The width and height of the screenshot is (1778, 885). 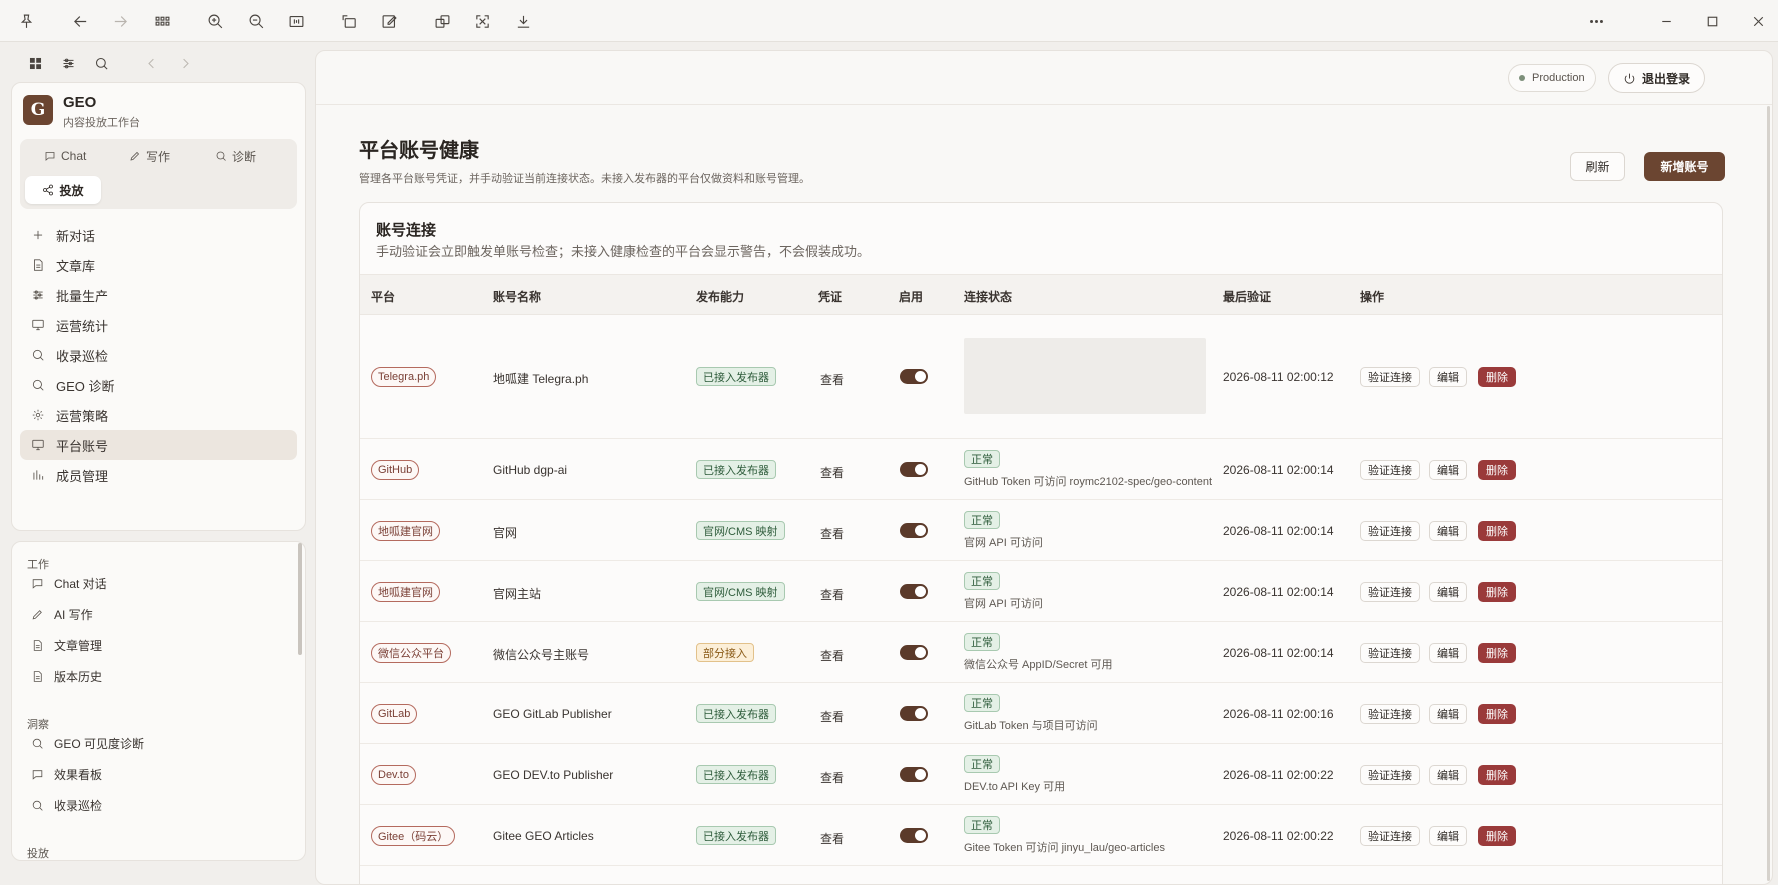 What do you see at coordinates (82, 416) in the screenshot?
I see `sidebar-item-label: 运营策略` at bounding box center [82, 416].